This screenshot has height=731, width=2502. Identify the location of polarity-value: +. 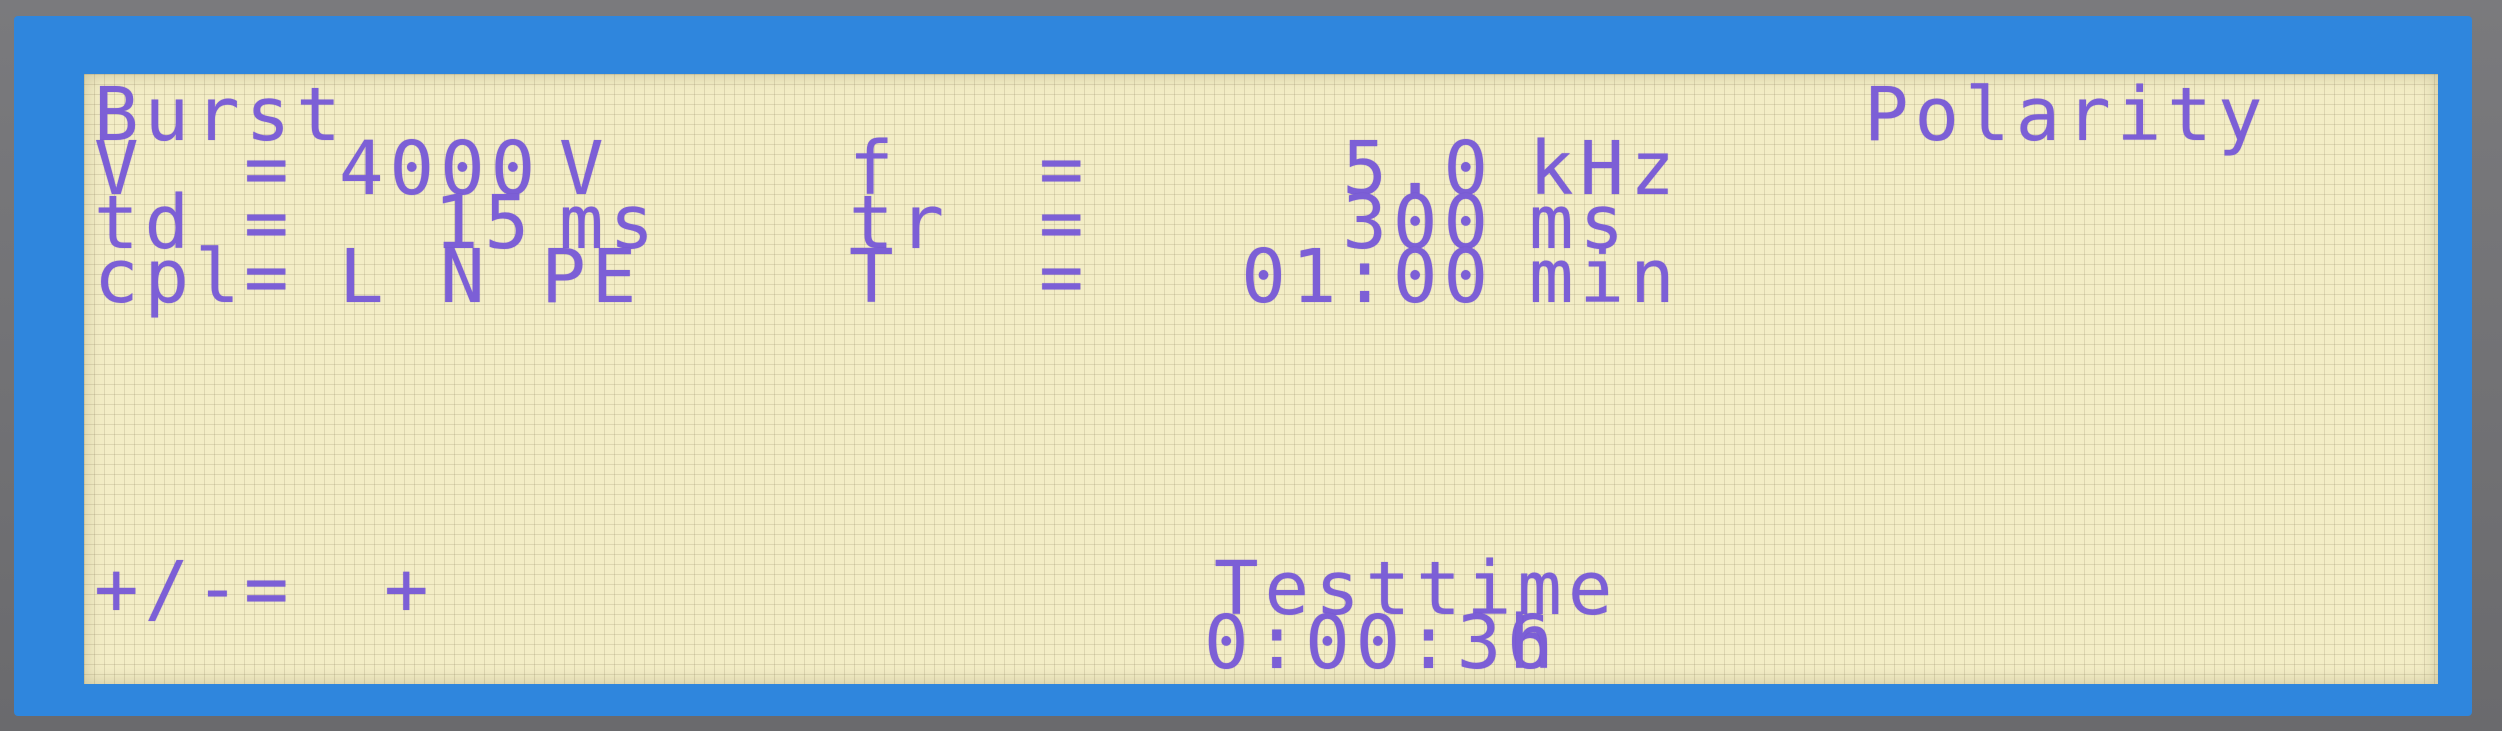
(409, 589).